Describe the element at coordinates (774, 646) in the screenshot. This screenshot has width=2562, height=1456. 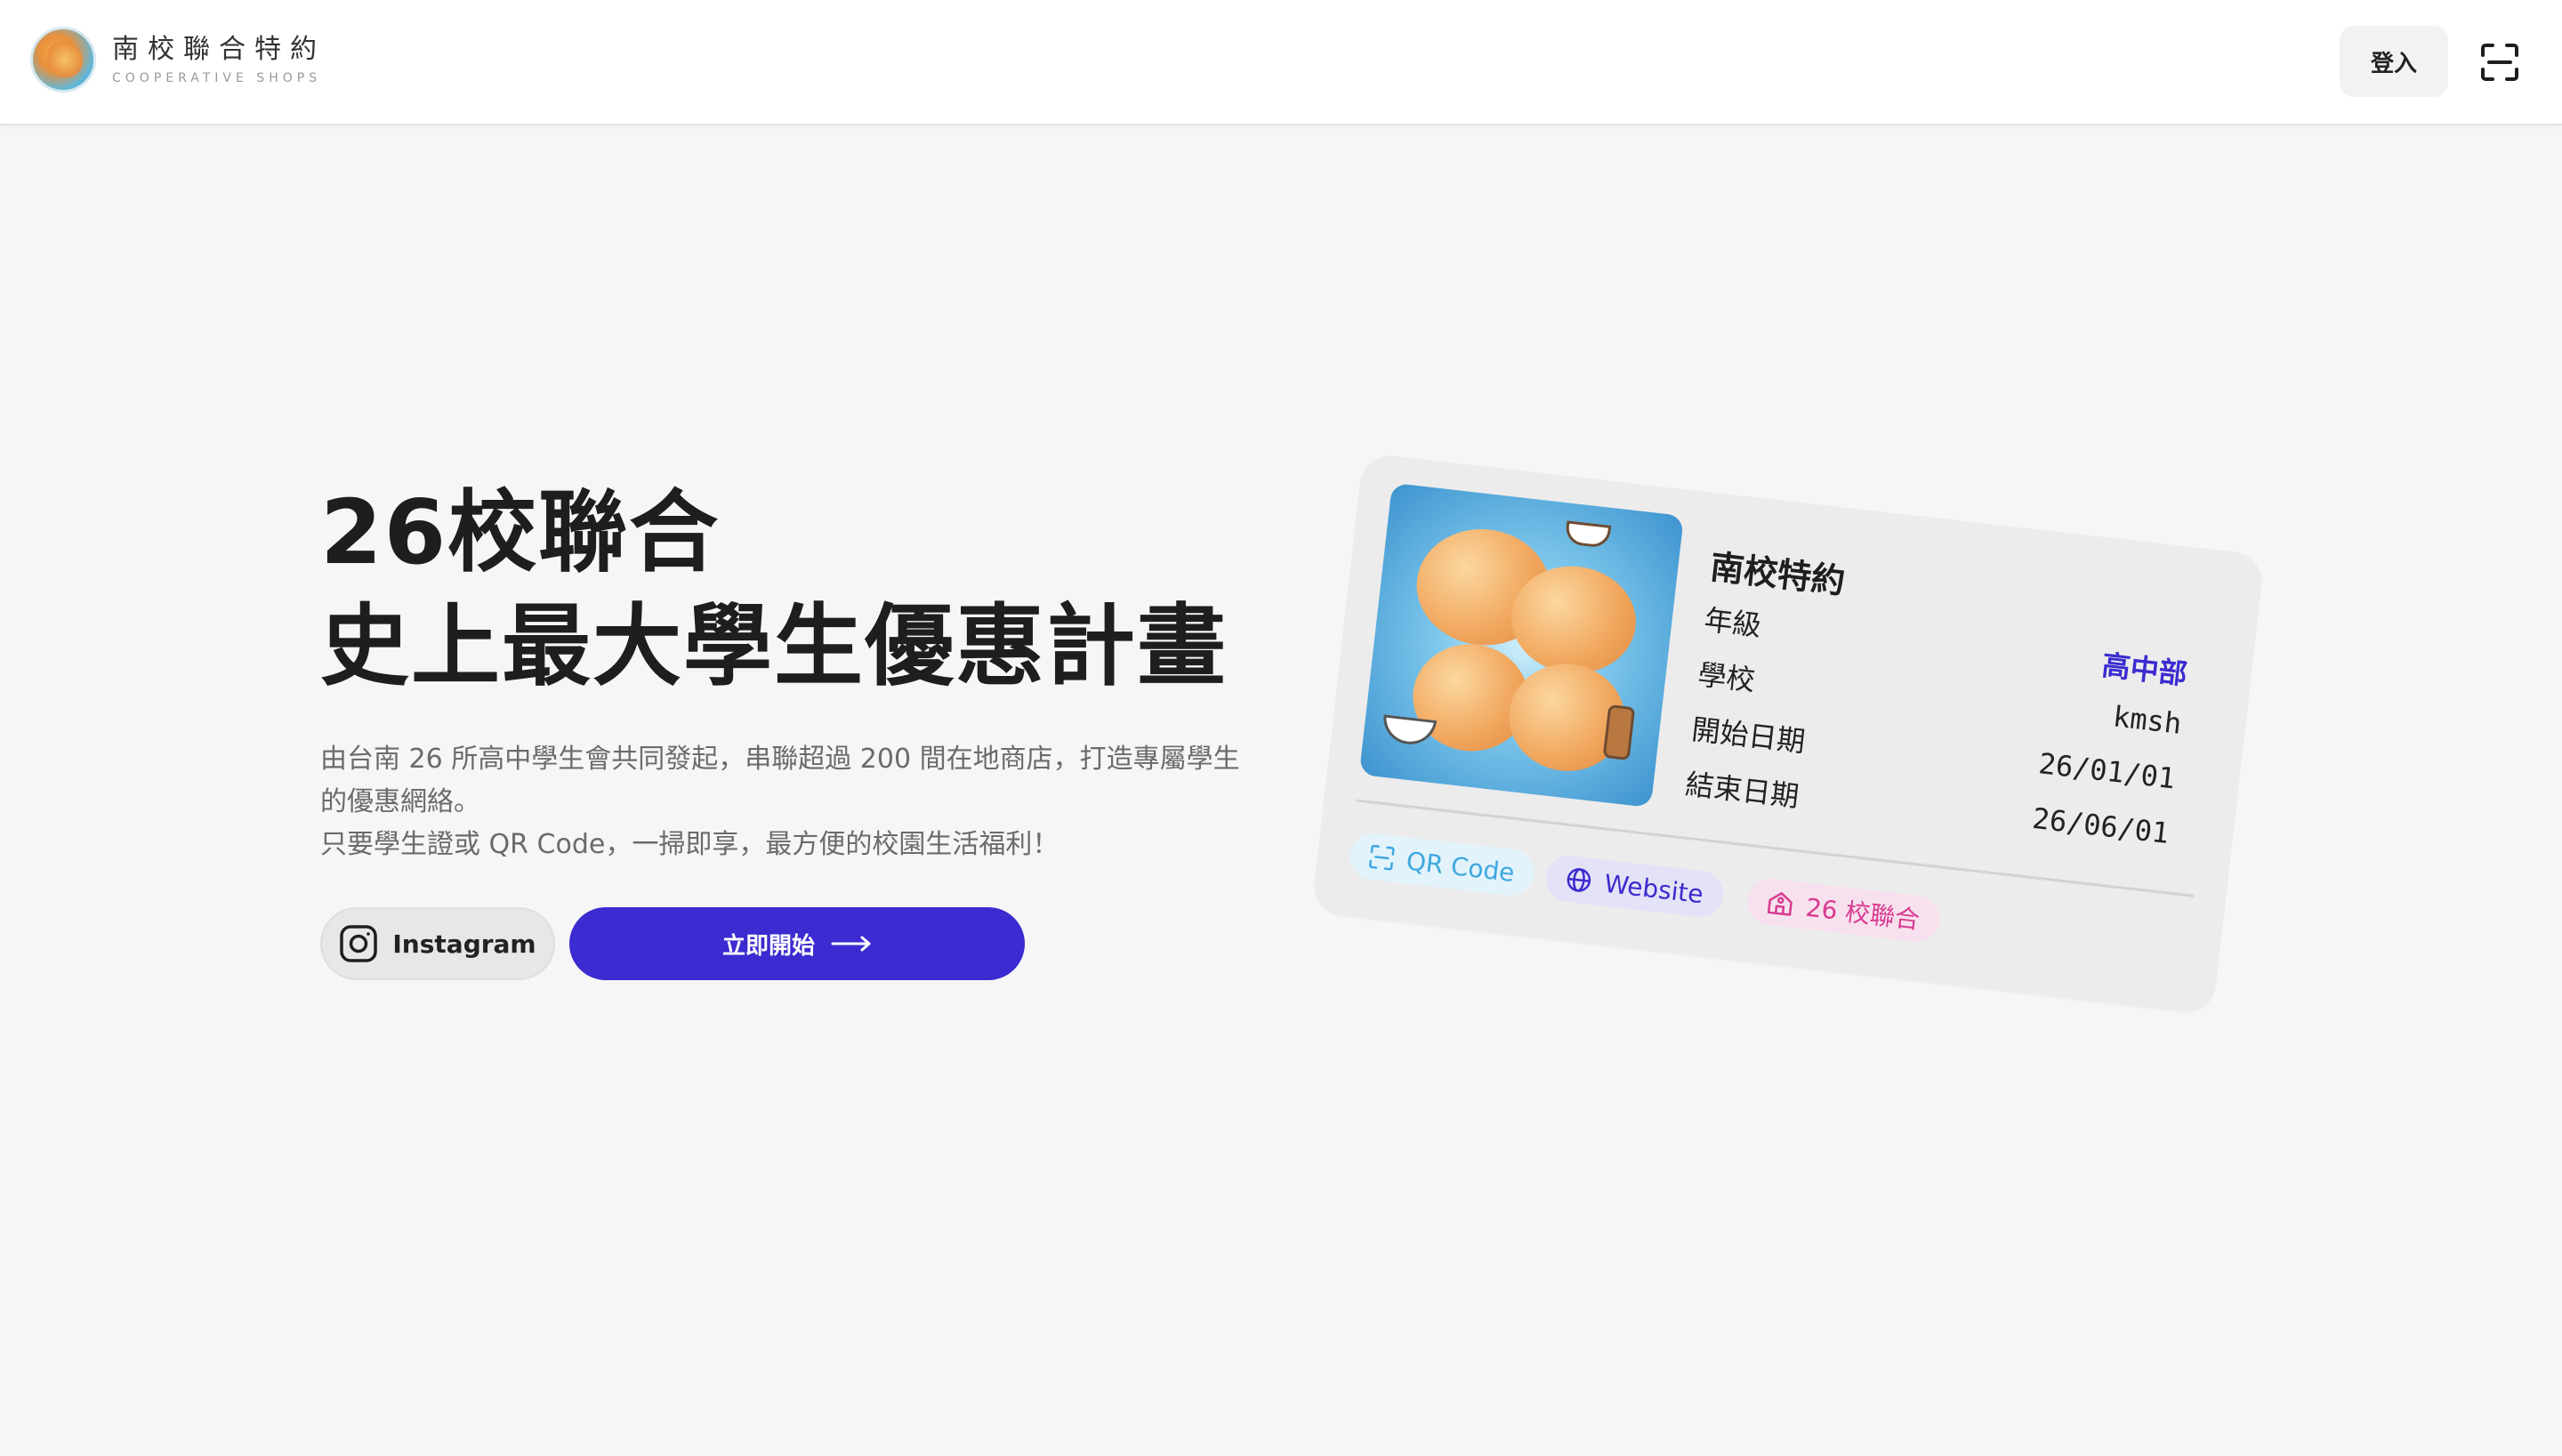
I see `headline-line-2: 史上最大學生優惠計畫` at that location.